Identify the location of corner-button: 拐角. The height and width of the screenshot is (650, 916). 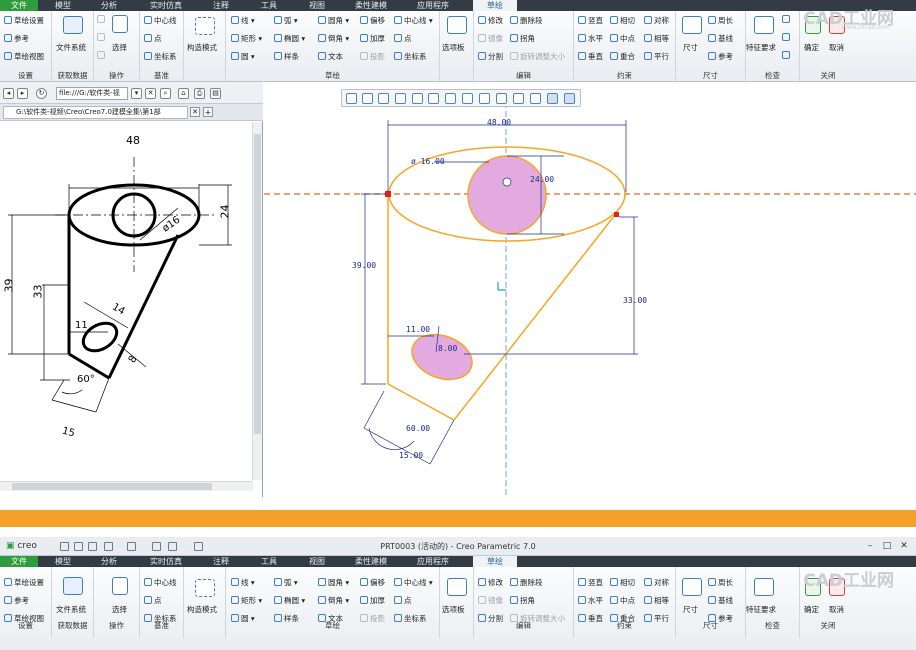
(522, 38).